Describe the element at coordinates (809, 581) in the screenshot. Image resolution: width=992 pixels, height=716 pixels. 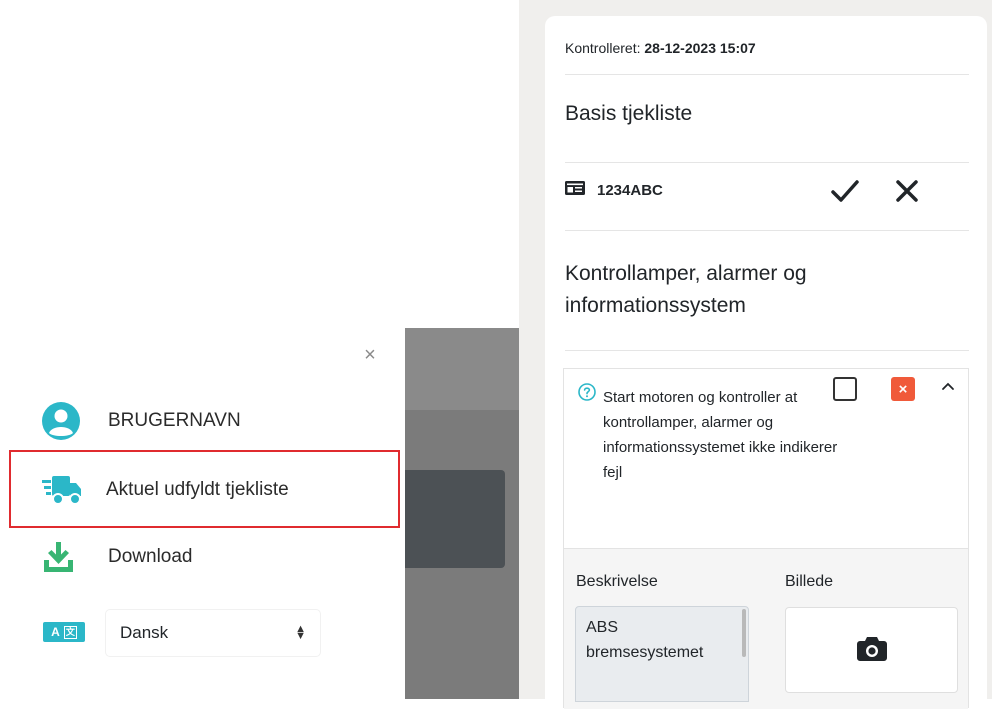
I see `image-label: Billede` at that location.